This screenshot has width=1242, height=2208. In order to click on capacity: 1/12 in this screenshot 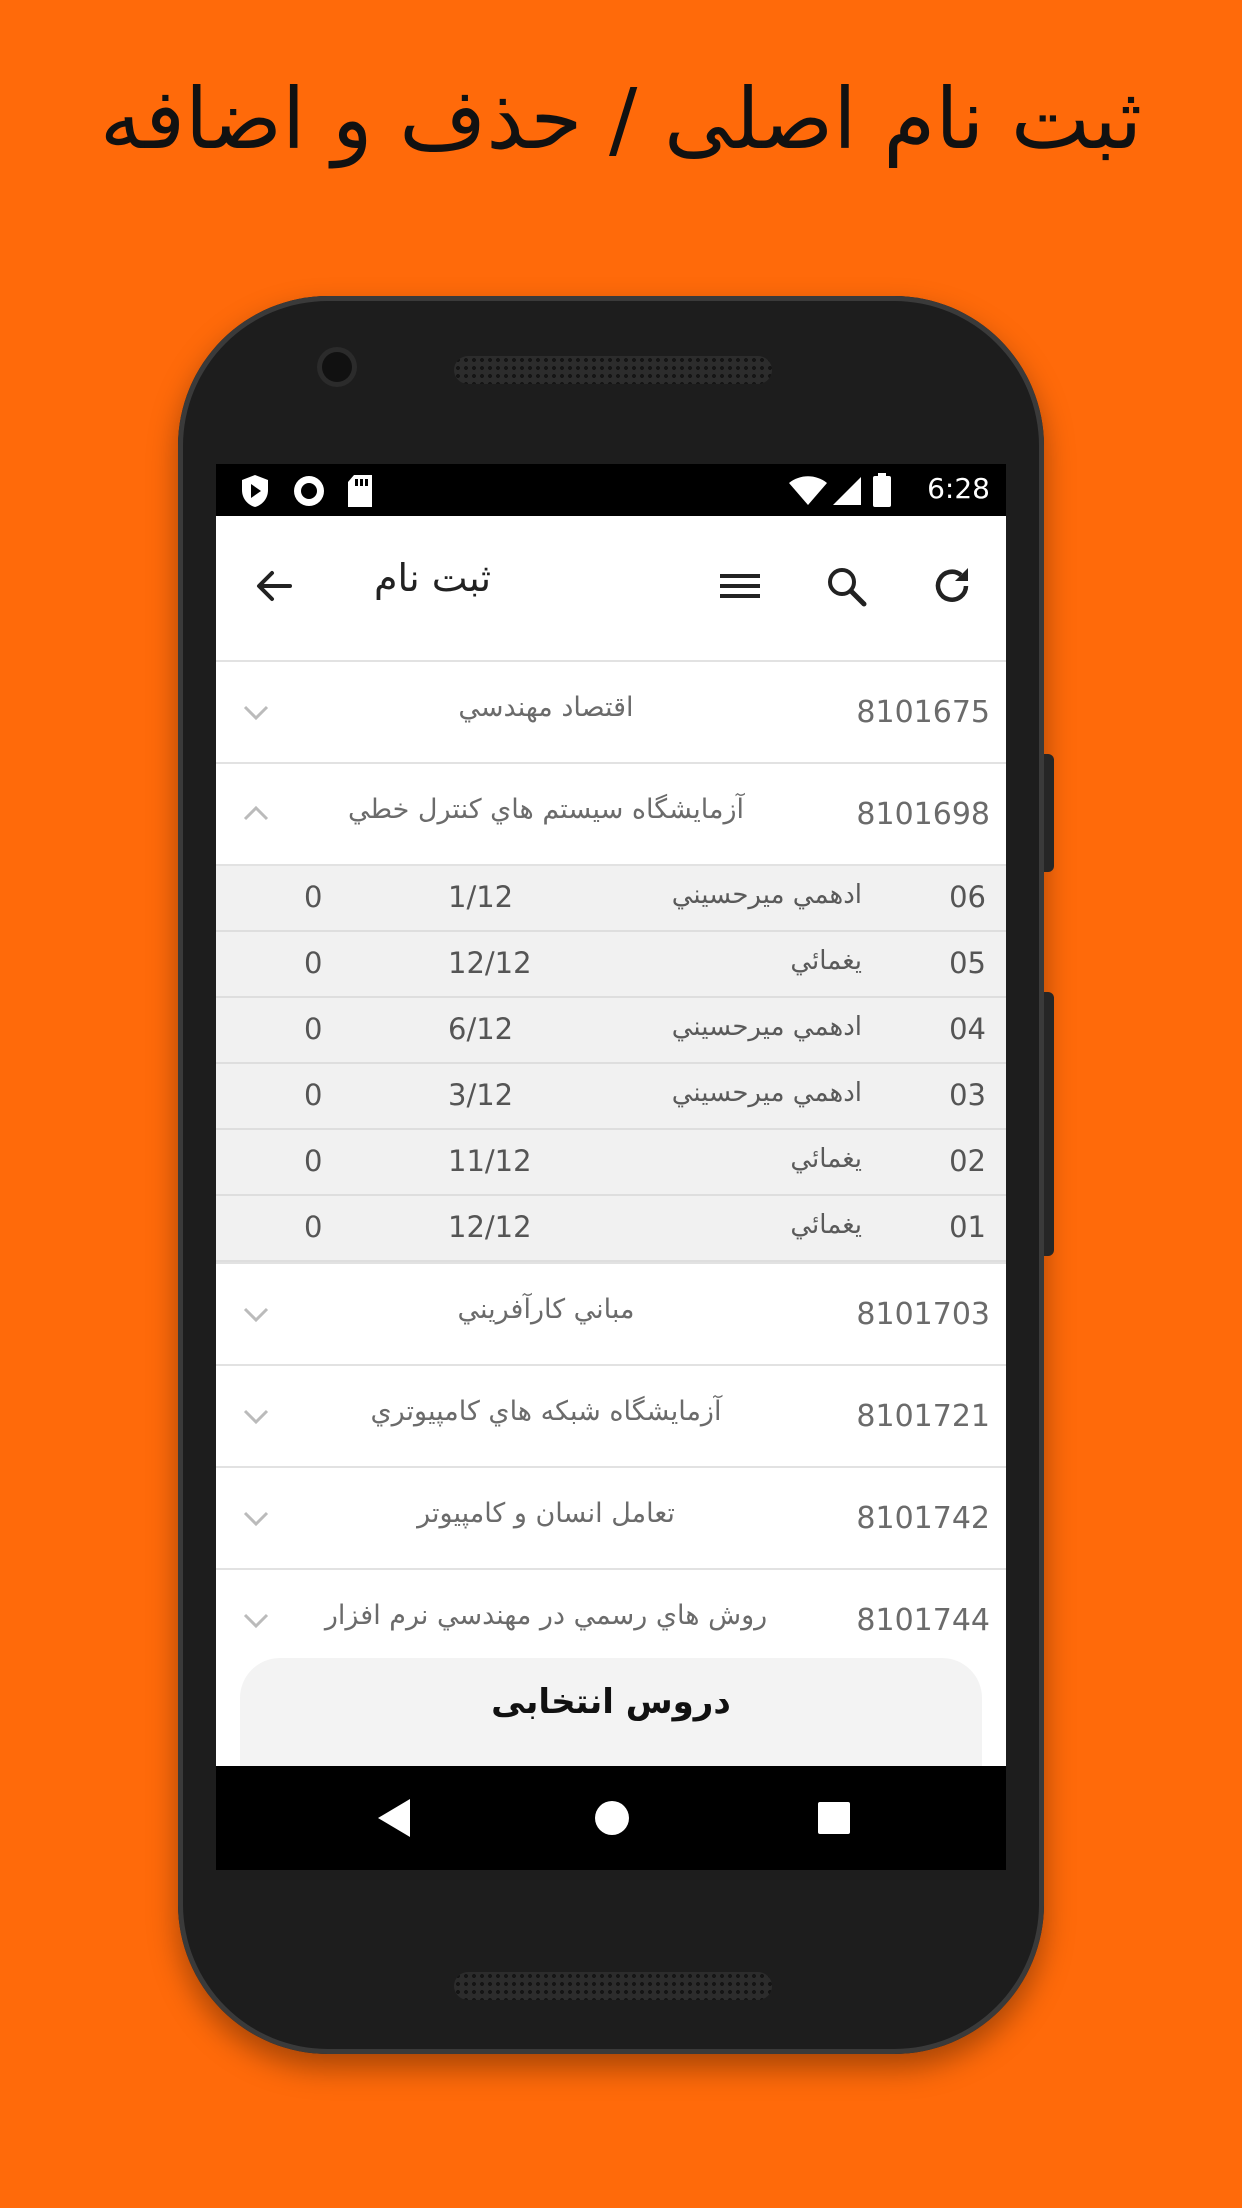, I will do `click(481, 897)`.